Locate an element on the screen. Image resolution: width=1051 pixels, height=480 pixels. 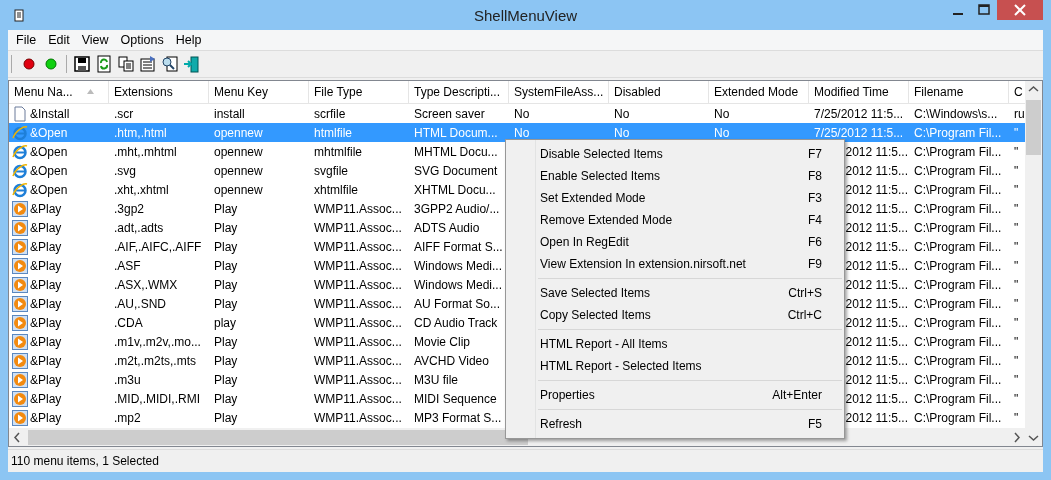
table-cell: htmlfile is located at coordinates (333, 132).